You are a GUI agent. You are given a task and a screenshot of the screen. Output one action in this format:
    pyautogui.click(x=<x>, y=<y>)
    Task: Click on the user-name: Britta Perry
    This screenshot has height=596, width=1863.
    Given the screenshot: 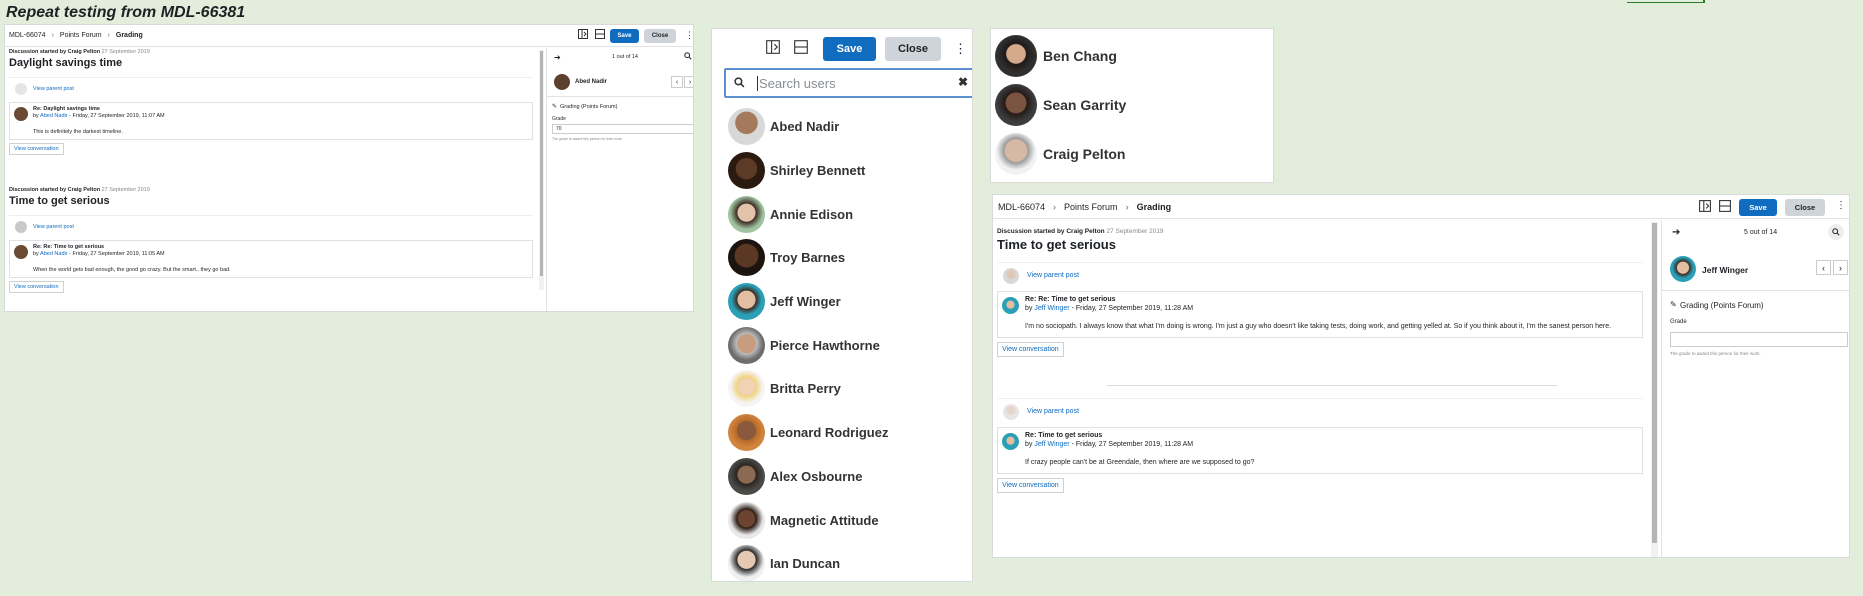 What is the action you would take?
    pyautogui.click(x=805, y=389)
    